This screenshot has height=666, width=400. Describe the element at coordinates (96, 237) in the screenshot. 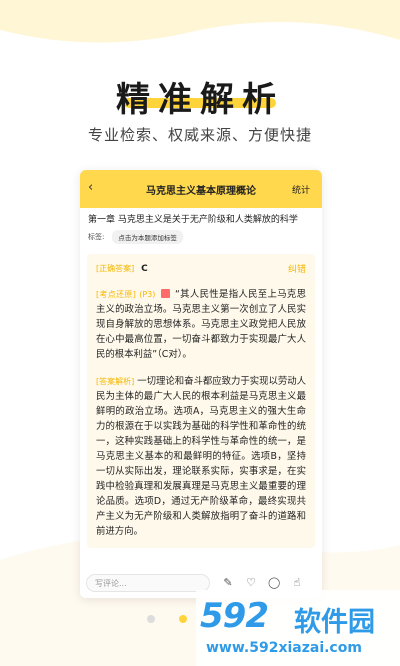

I see `tag-label: 标签:` at that location.